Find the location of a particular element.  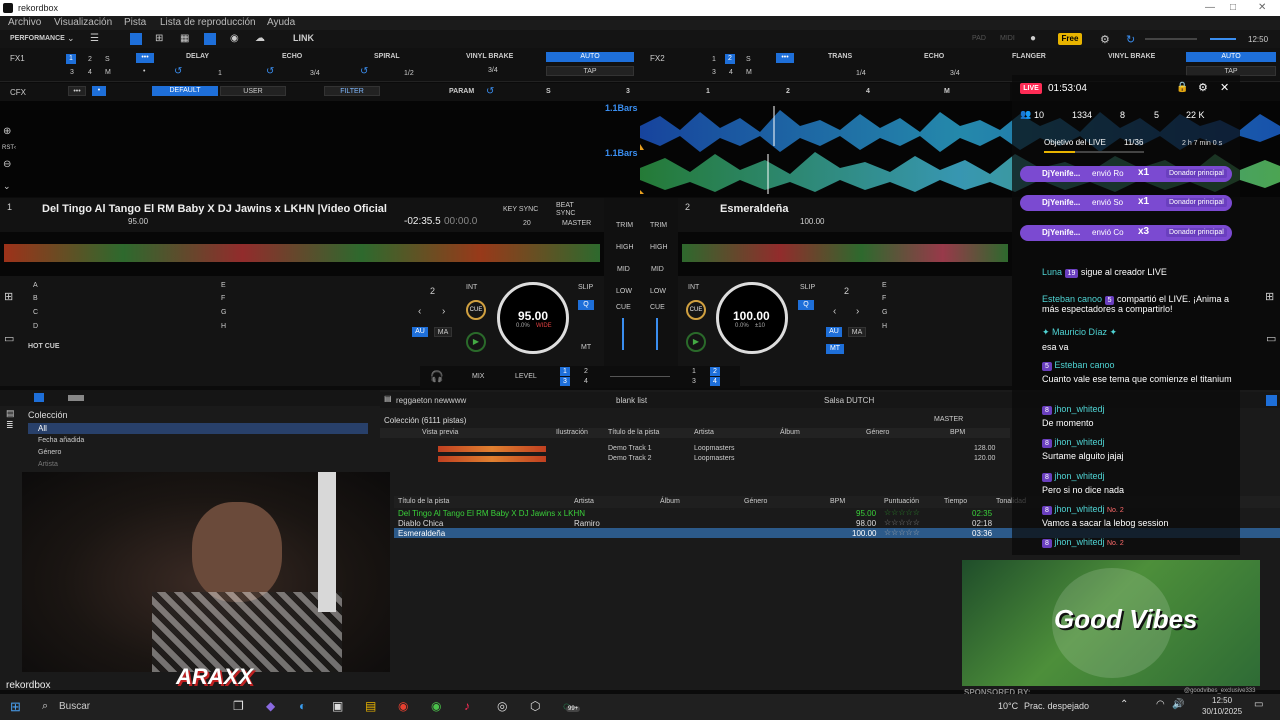

deck1-hotcue-mode: HOT CUE is located at coordinates (44, 346).